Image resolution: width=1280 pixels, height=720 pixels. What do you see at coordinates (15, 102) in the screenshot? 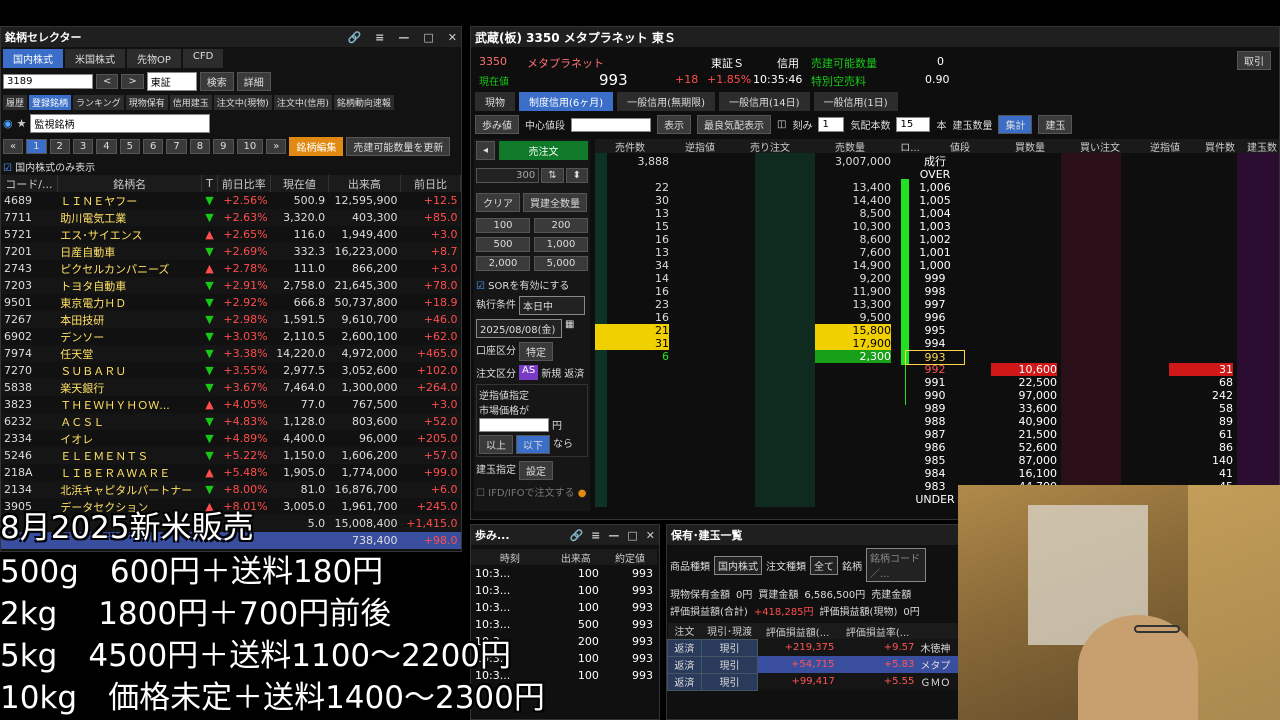
I see `subtab-history: 履歴` at bounding box center [15, 102].